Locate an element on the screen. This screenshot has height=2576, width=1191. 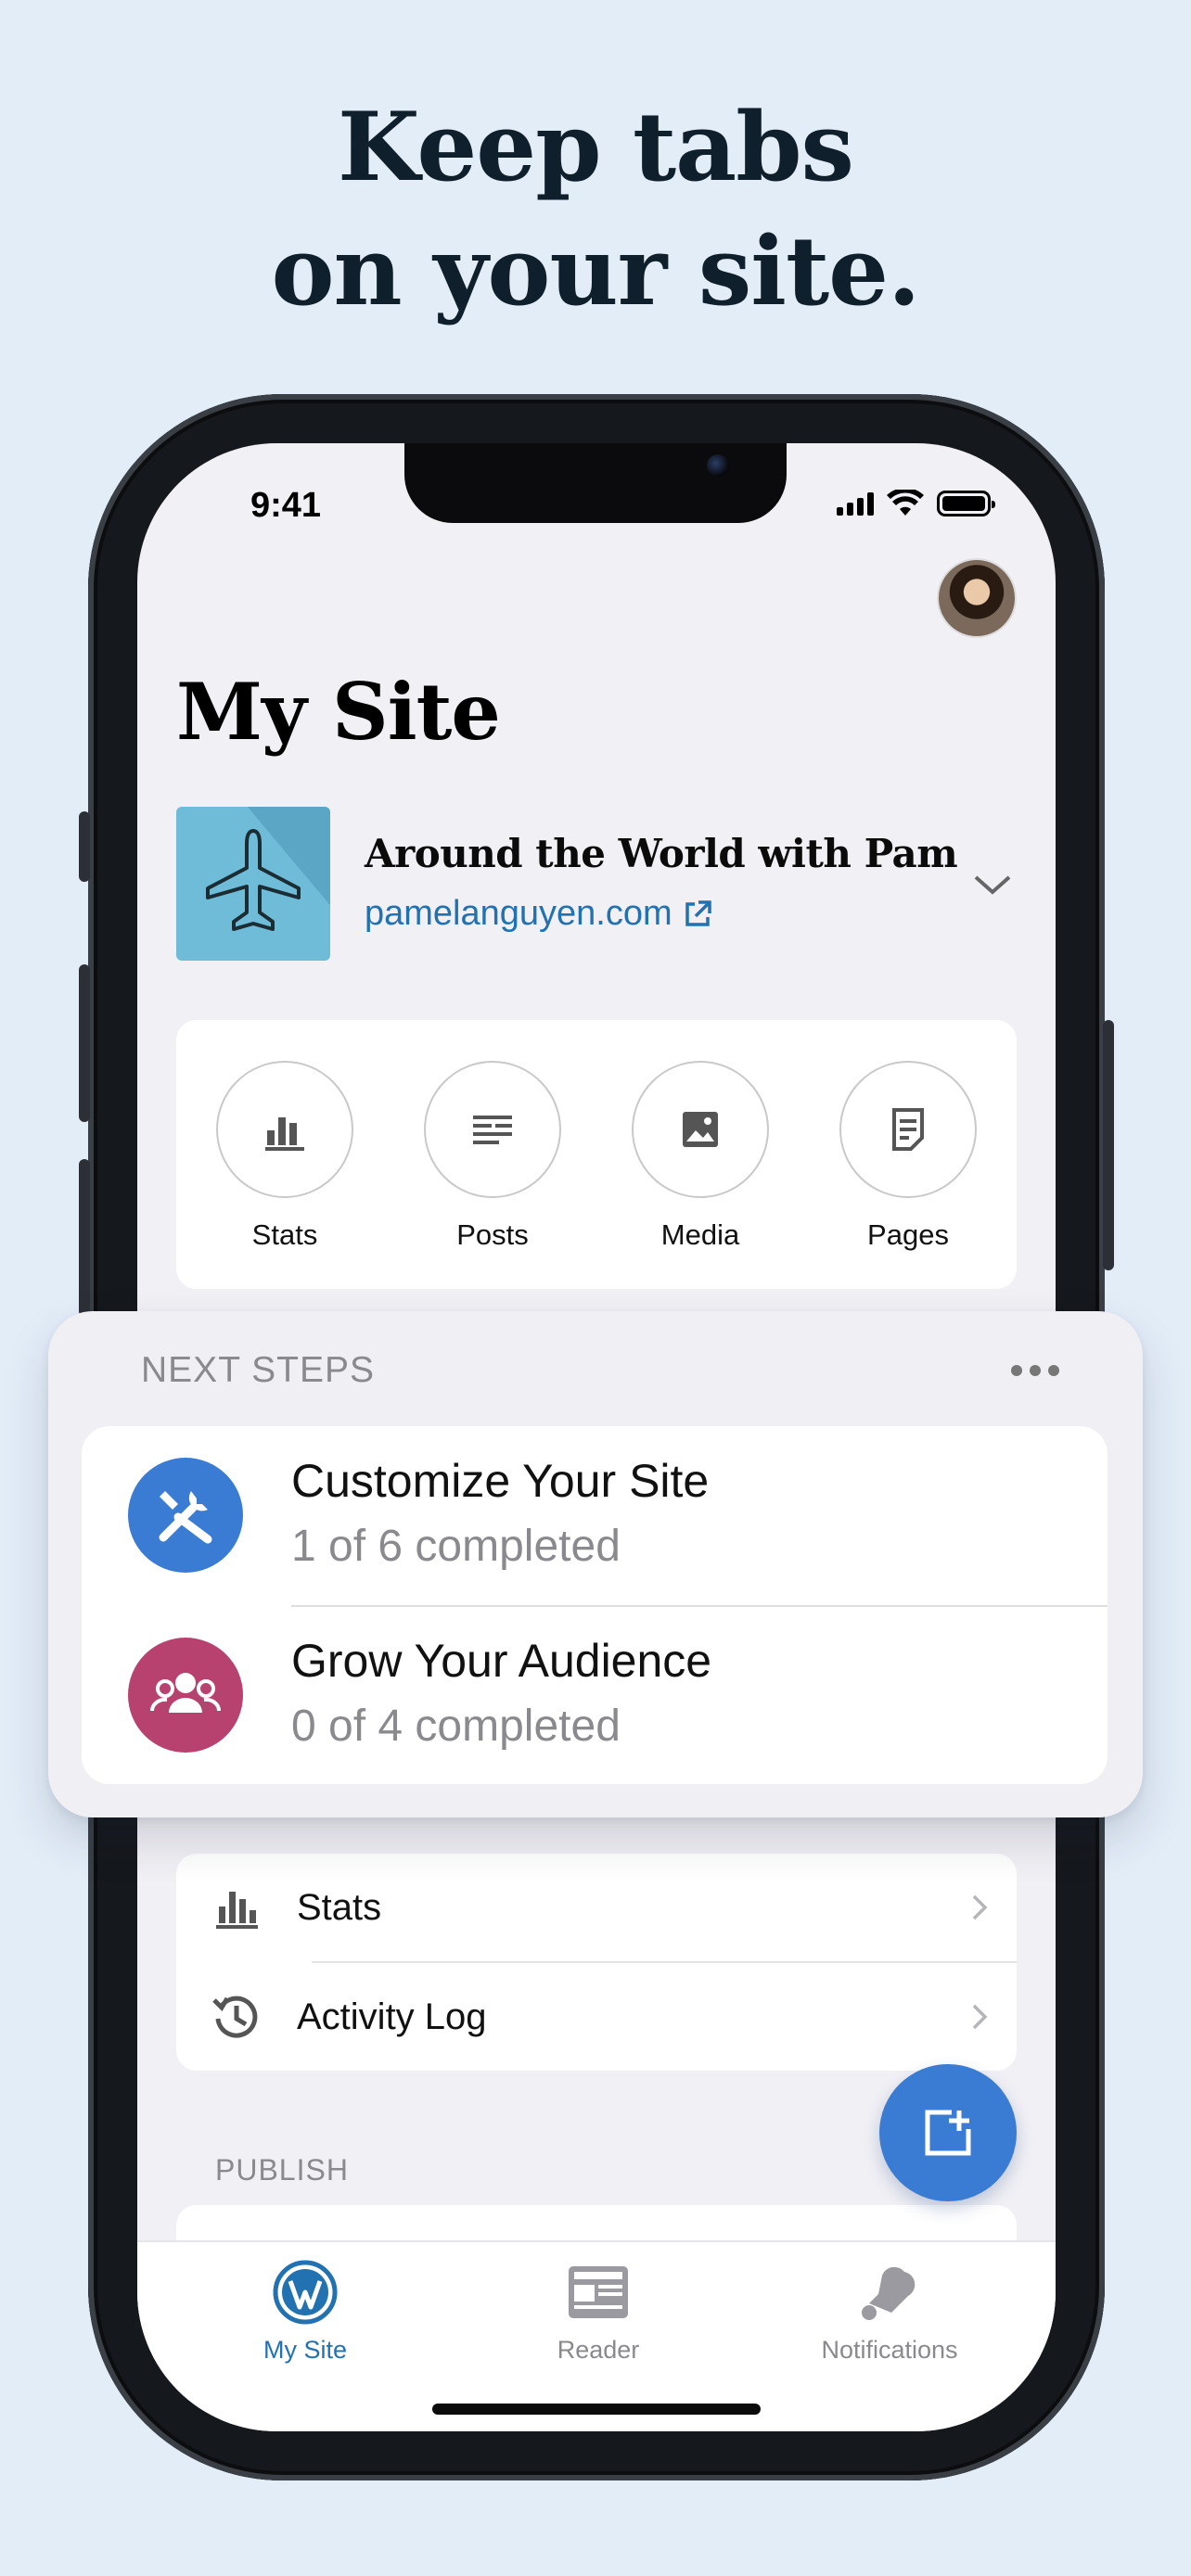
next-step-title: Customize Your Site is located at coordinates (501, 1481).